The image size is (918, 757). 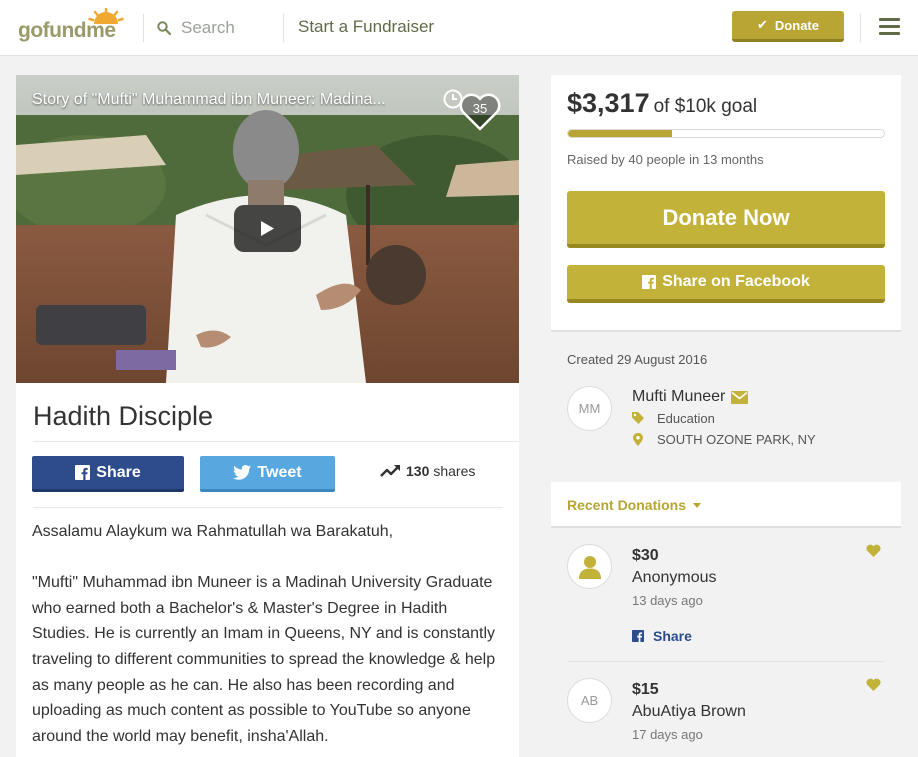 What do you see at coordinates (390, 471) in the screenshot?
I see `trending-up-icon` at bounding box center [390, 471].